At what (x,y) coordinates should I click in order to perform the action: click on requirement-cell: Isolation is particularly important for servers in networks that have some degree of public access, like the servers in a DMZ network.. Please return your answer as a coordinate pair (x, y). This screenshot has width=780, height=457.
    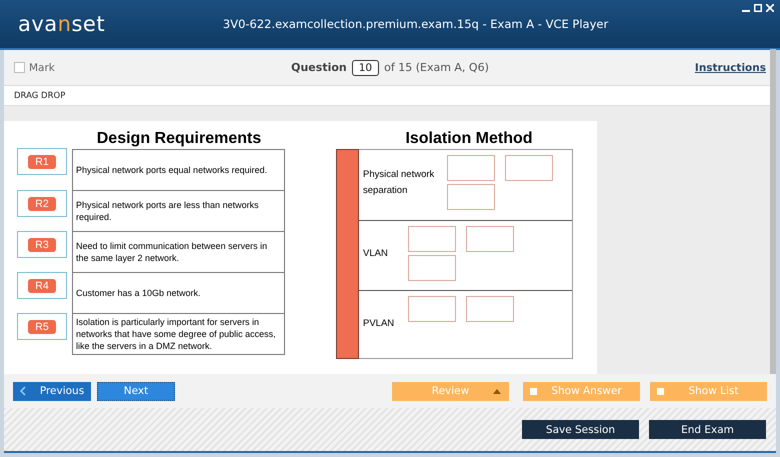
    Looking at the image, I should click on (178, 334).